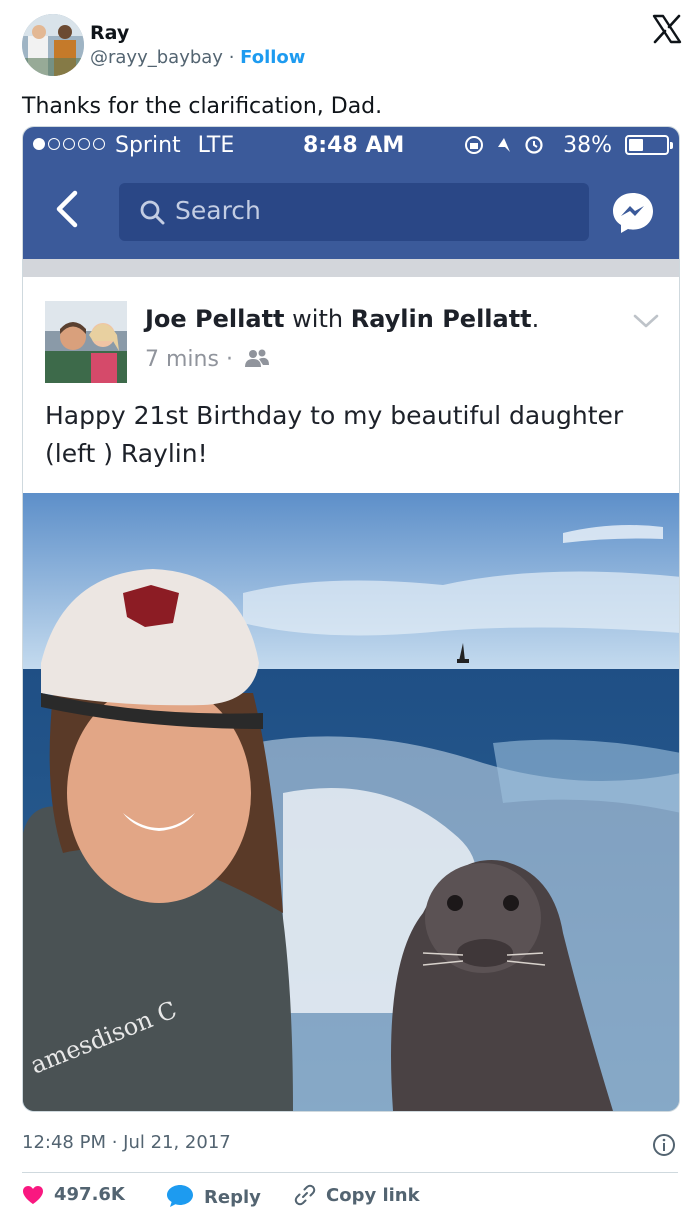  I want to click on x-logo-icon, so click(667, 29).